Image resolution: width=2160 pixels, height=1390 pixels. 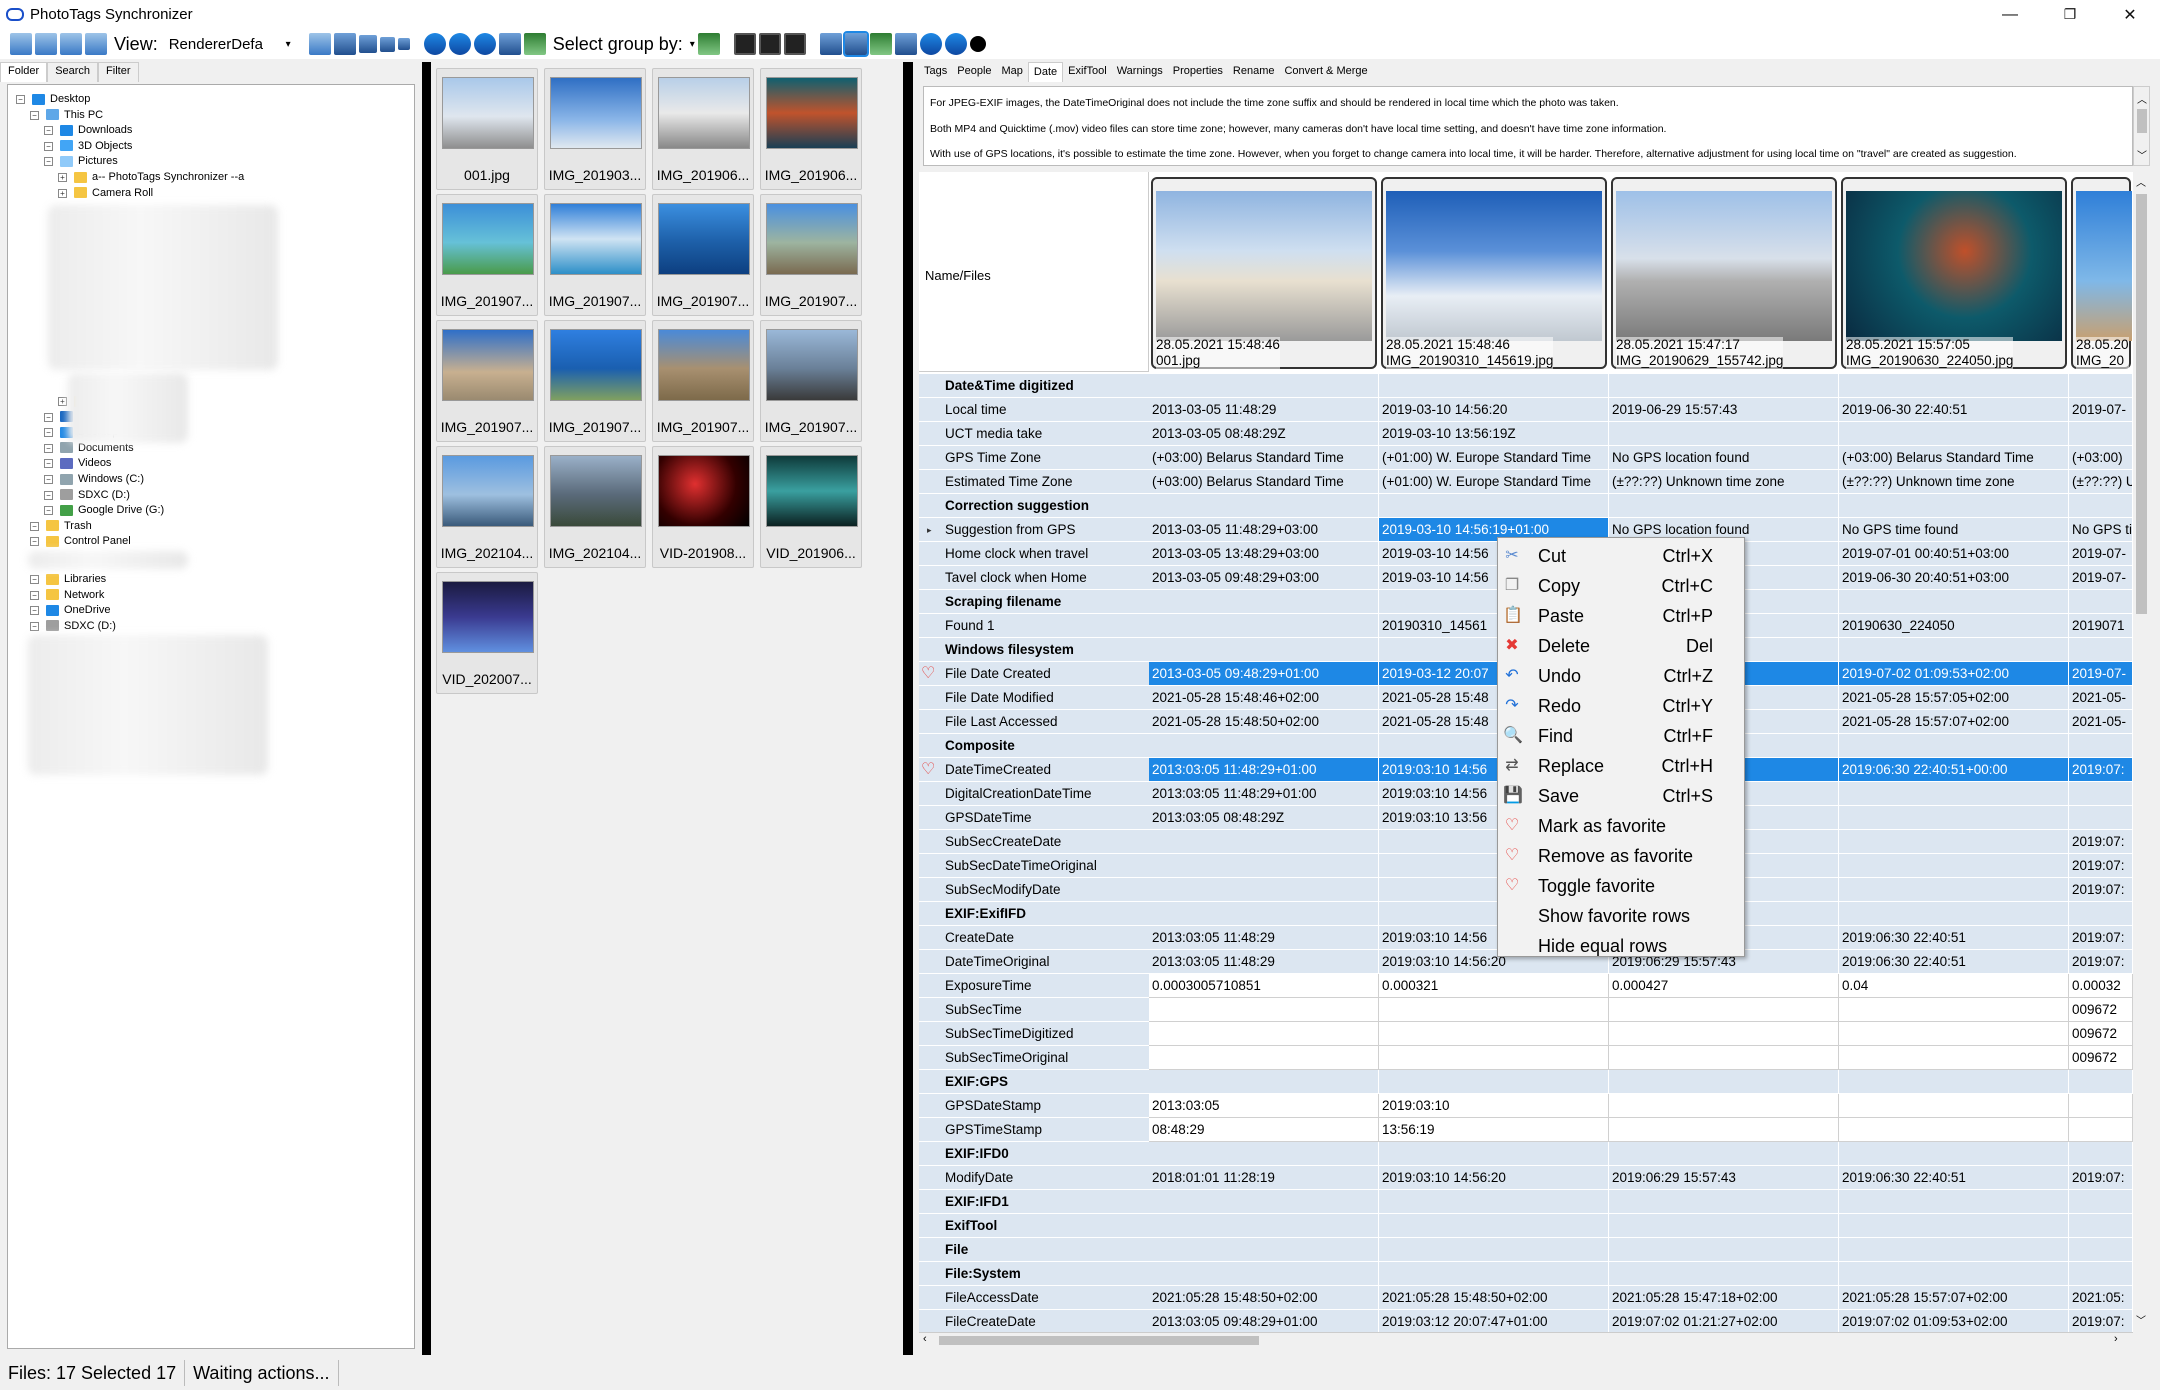 I want to click on splitter-right, so click(x=908, y=708).